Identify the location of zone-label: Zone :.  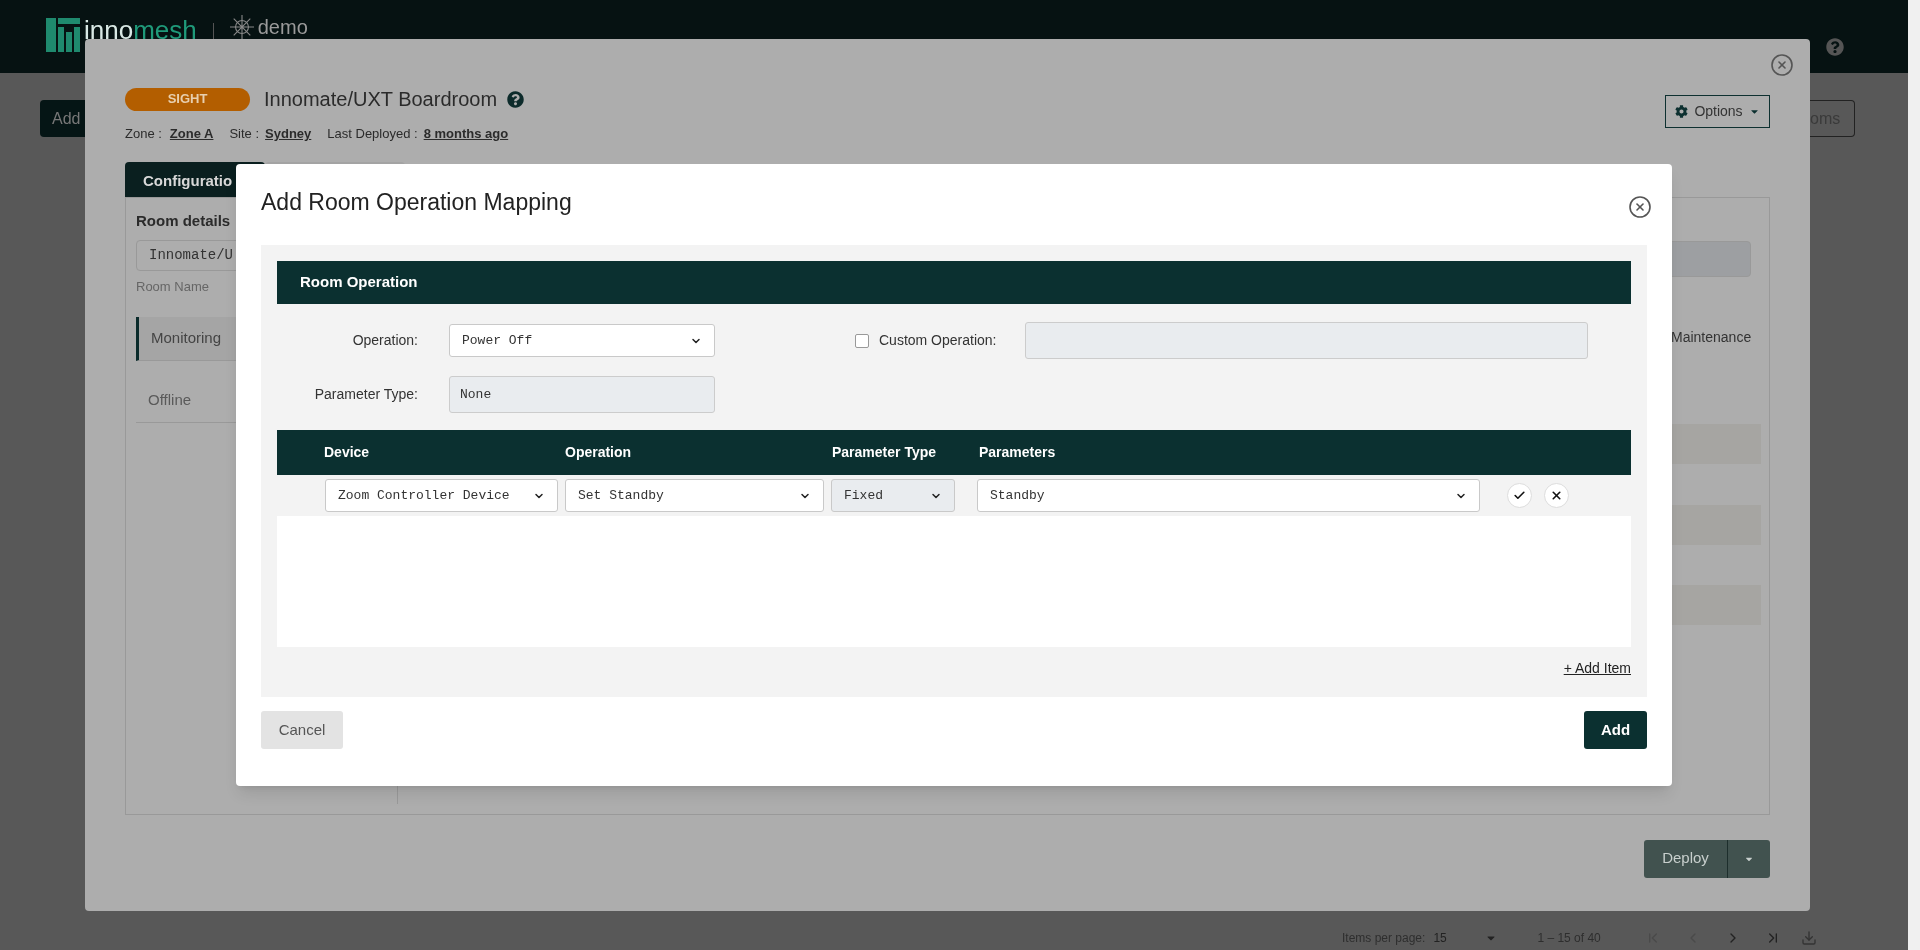
(143, 134).